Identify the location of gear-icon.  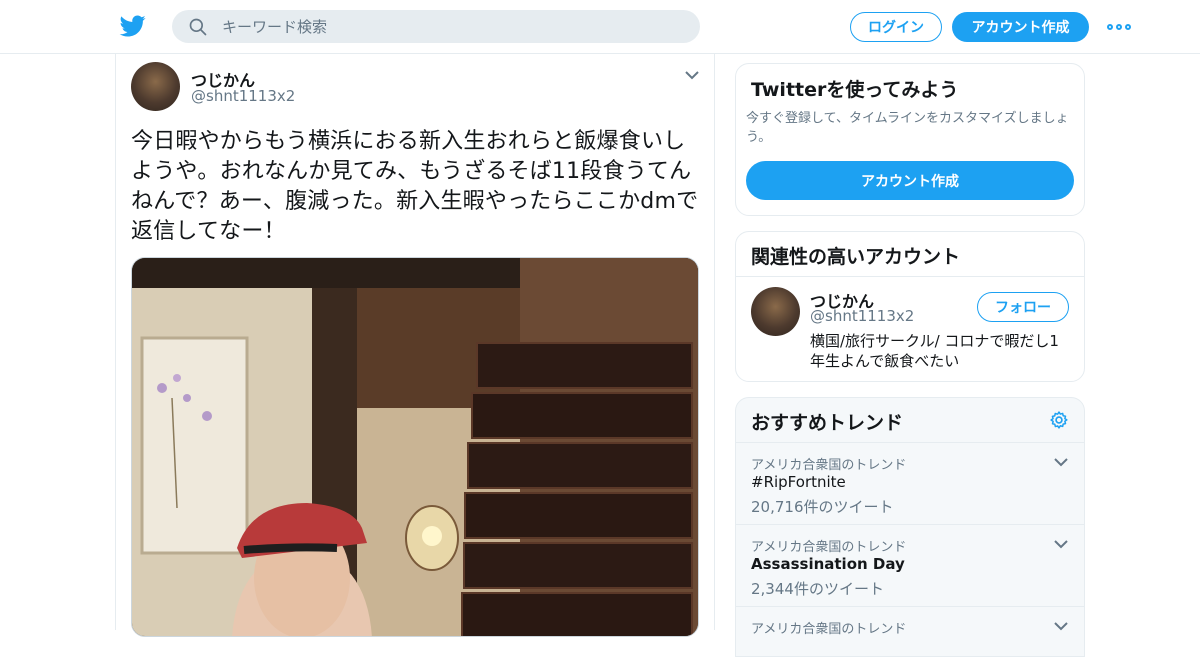
(1059, 420).